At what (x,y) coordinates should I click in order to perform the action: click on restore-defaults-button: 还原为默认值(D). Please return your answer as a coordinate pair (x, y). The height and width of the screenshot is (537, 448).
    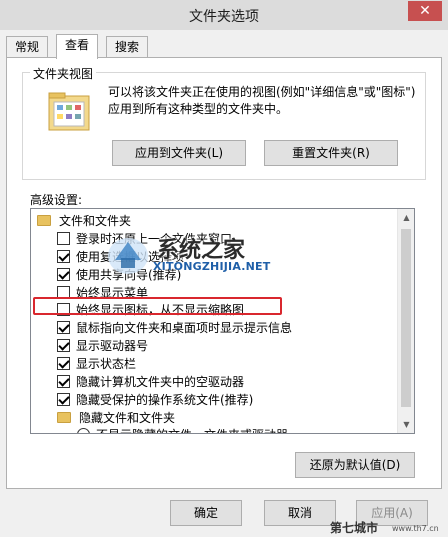
    Looking at the image, I should click on (355, 465).